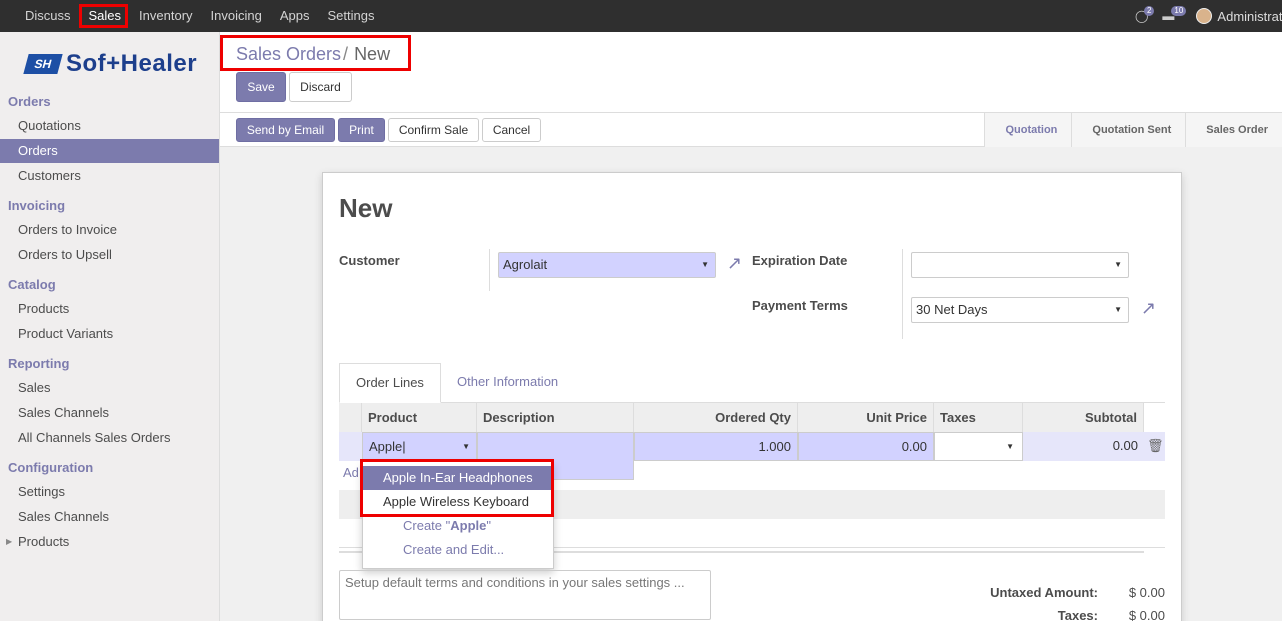 The height and width of the screenshot is (621, 1282). What do you see at coordinates (457, 488) in the screenshot?
I see `dropdown-highlight-box` at bounding box center [457, 488].